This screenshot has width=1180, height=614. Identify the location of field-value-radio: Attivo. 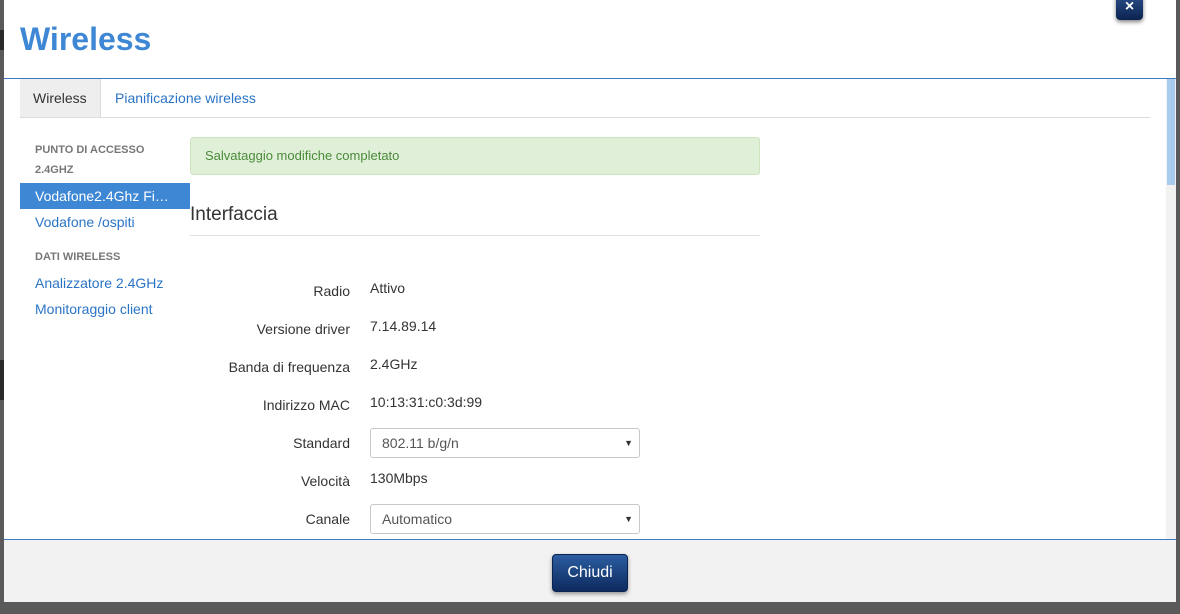
(388, 288).